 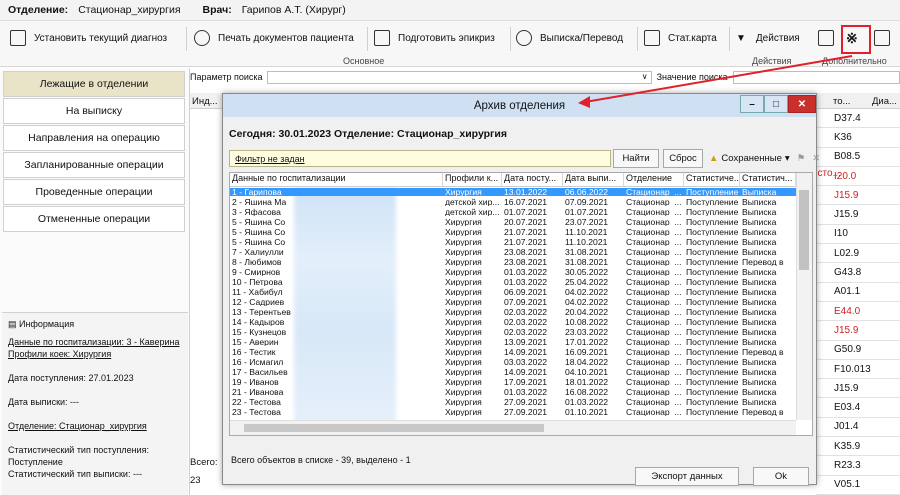 I want to click on info-title: Информация, so click(x=47, y=324).